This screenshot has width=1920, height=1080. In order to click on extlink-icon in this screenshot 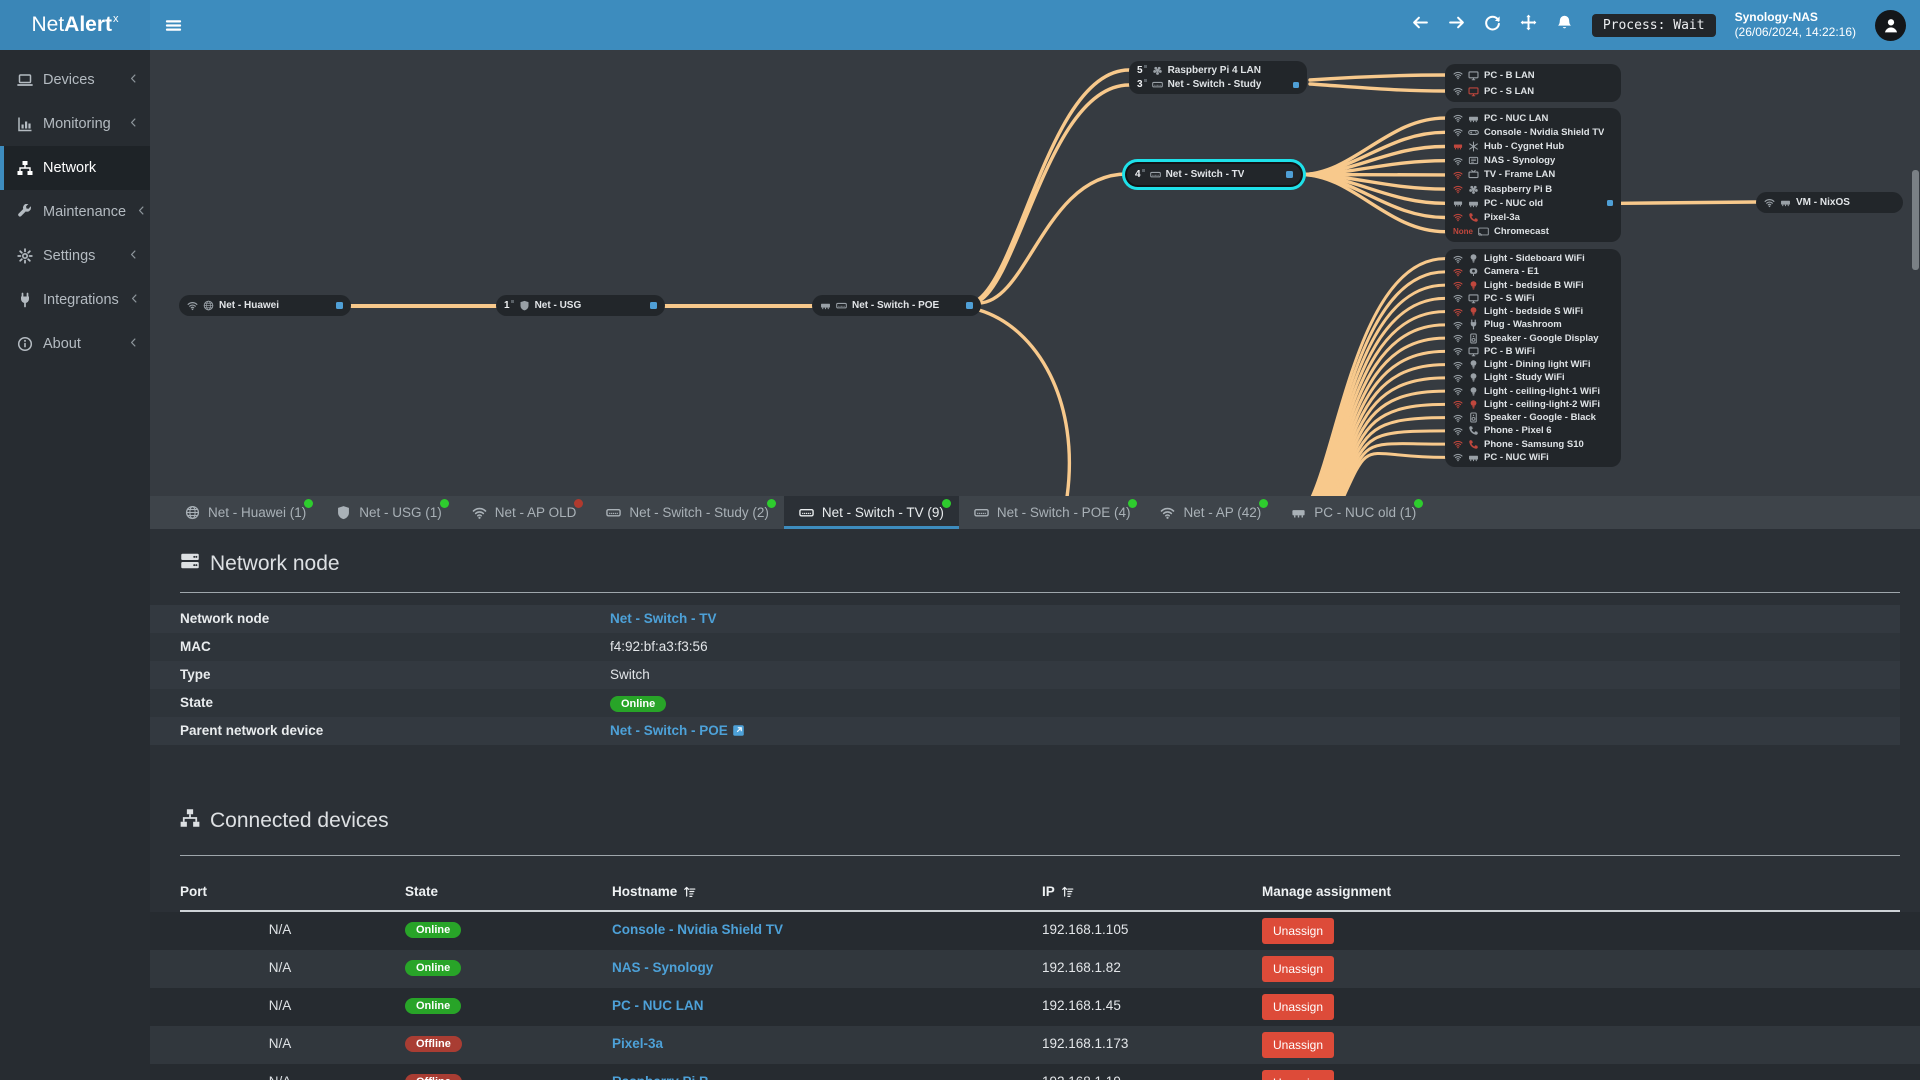, I will do `click(738, 730)`.